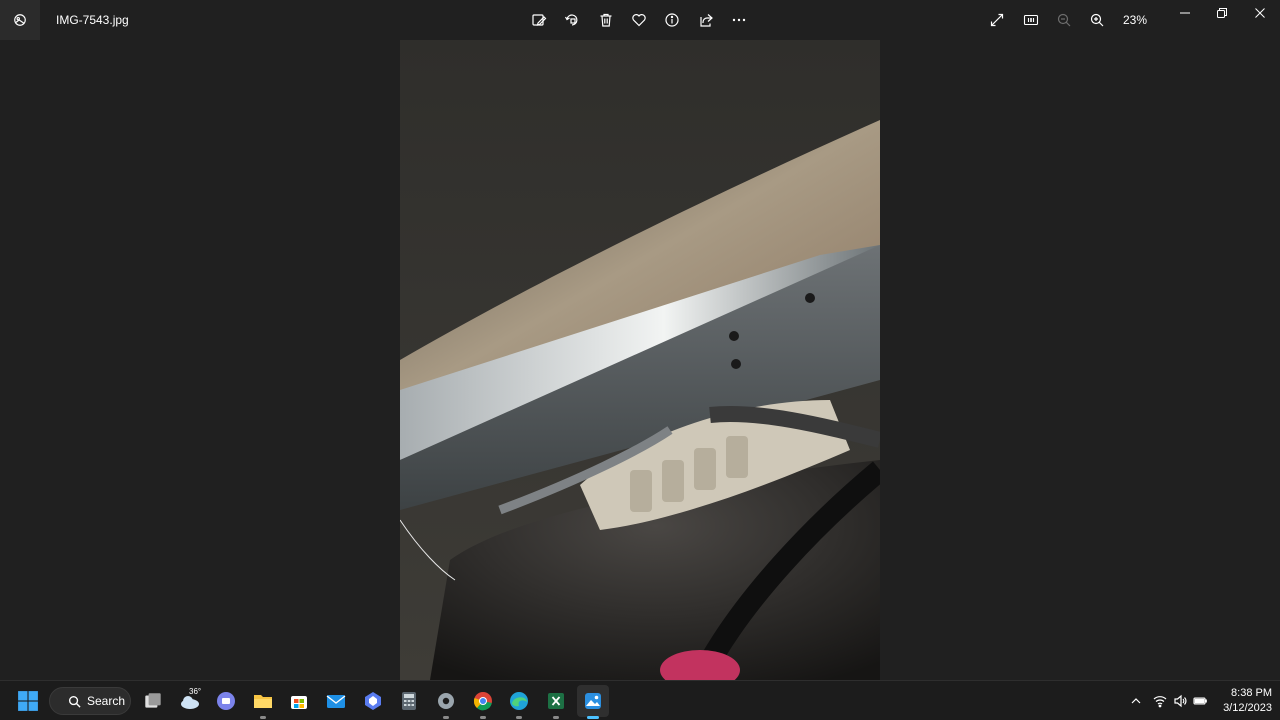  What do you see at coordinates (336, 701) in the screenshot?
I see `mail-icon` at bounding box center [336, 701].